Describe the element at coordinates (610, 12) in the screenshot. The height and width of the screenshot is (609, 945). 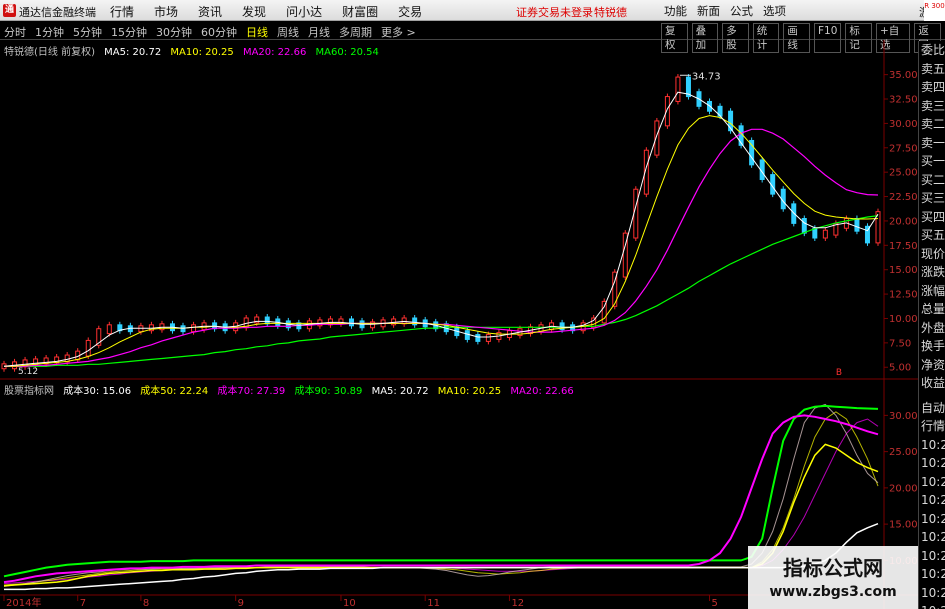
I see `stock-alert: 特锐德` at that location.